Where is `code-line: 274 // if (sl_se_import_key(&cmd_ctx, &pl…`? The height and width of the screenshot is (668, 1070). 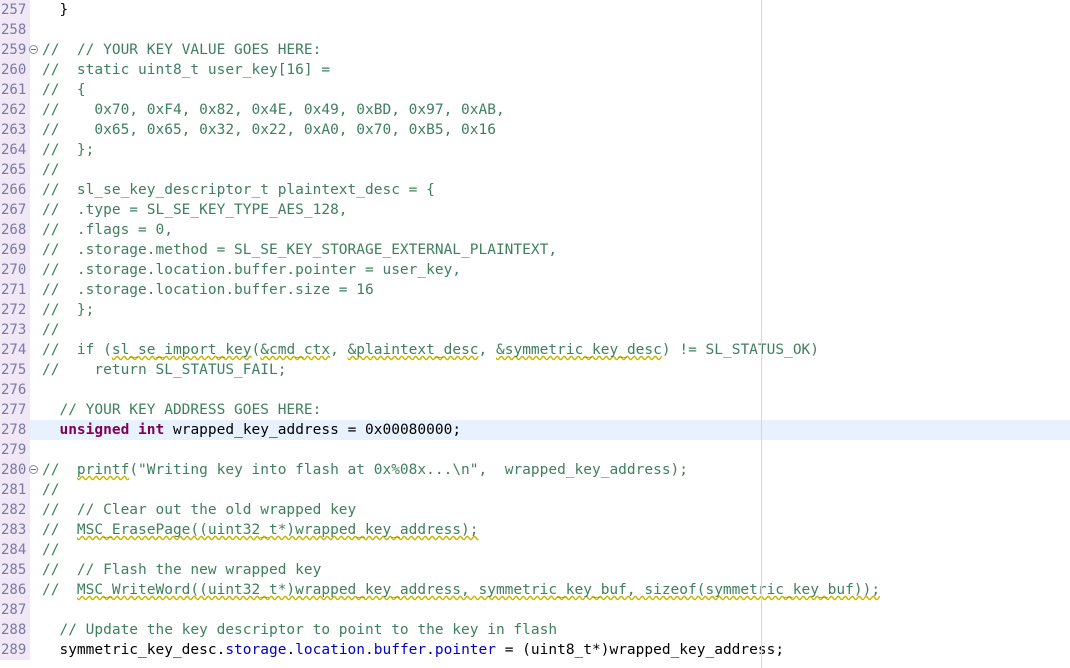 code-line: 274 // if (sl_se_import_key(&cmd_ctx, &pl… is located at coordinates (535, 350).